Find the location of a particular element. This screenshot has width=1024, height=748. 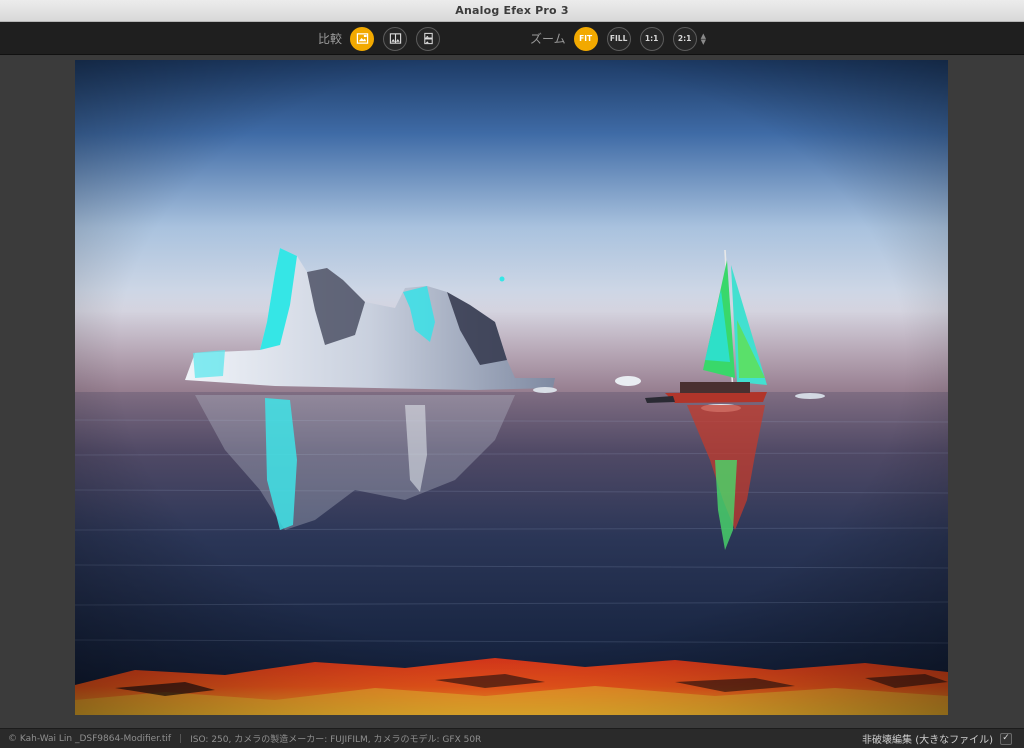

window-titlebar: Analog Efex Pro 3 is located at coordinates (512, 11).